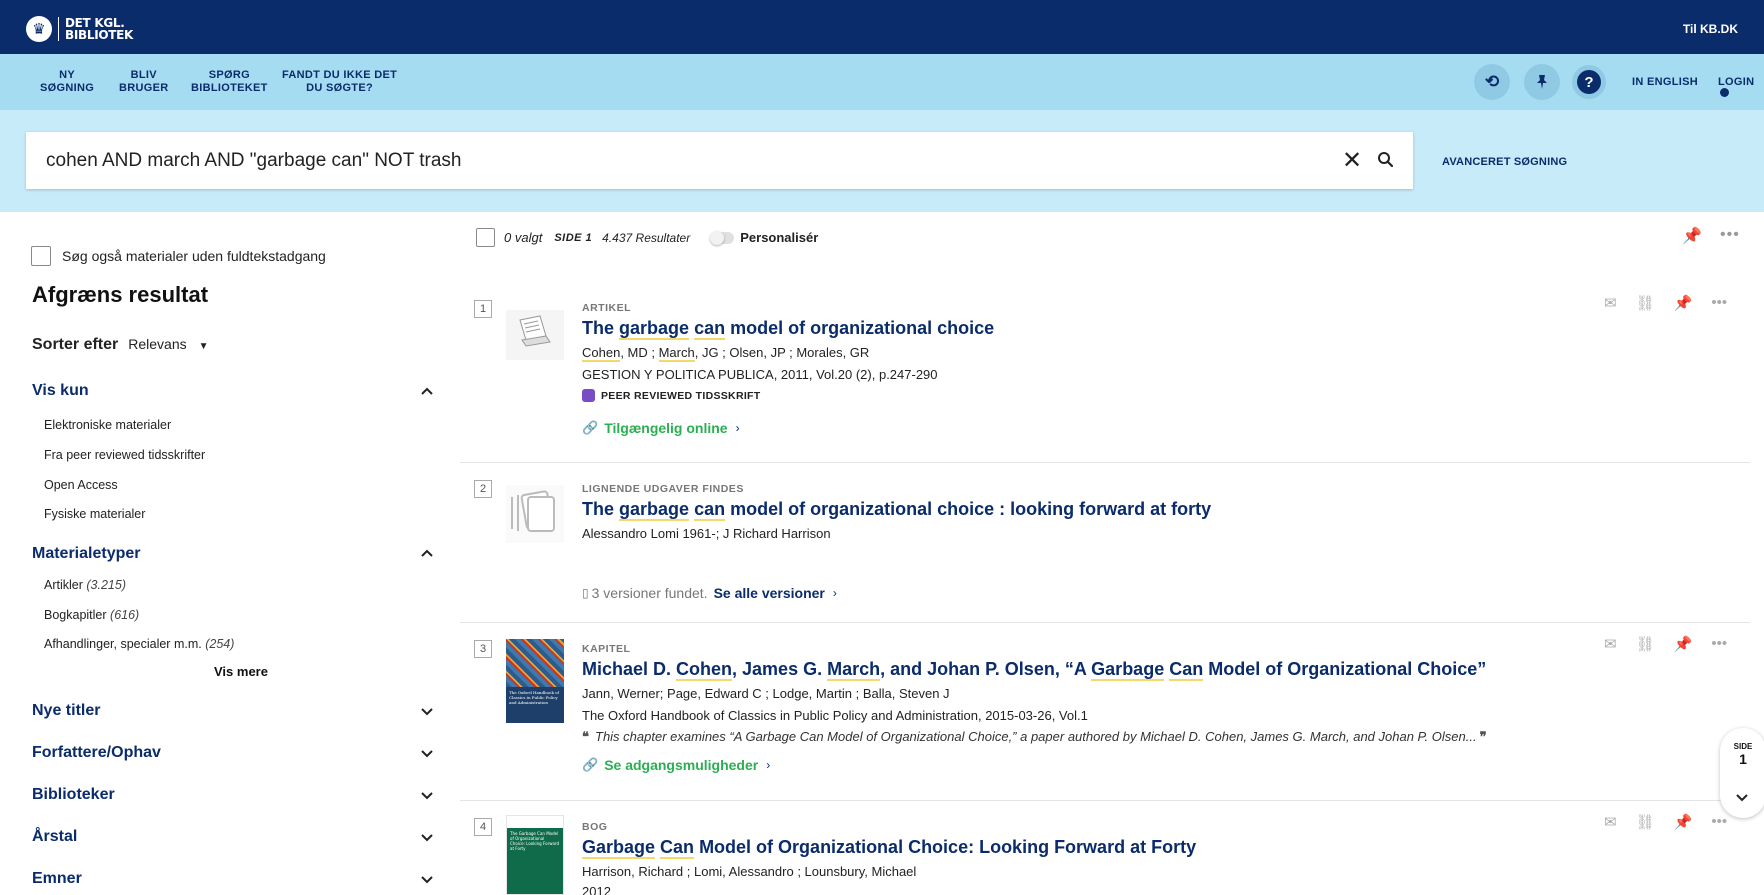  Describe the element at coordinates (1710, 29) in the screenshot. I see `to-kb-link: Til KB.DK` at that location.